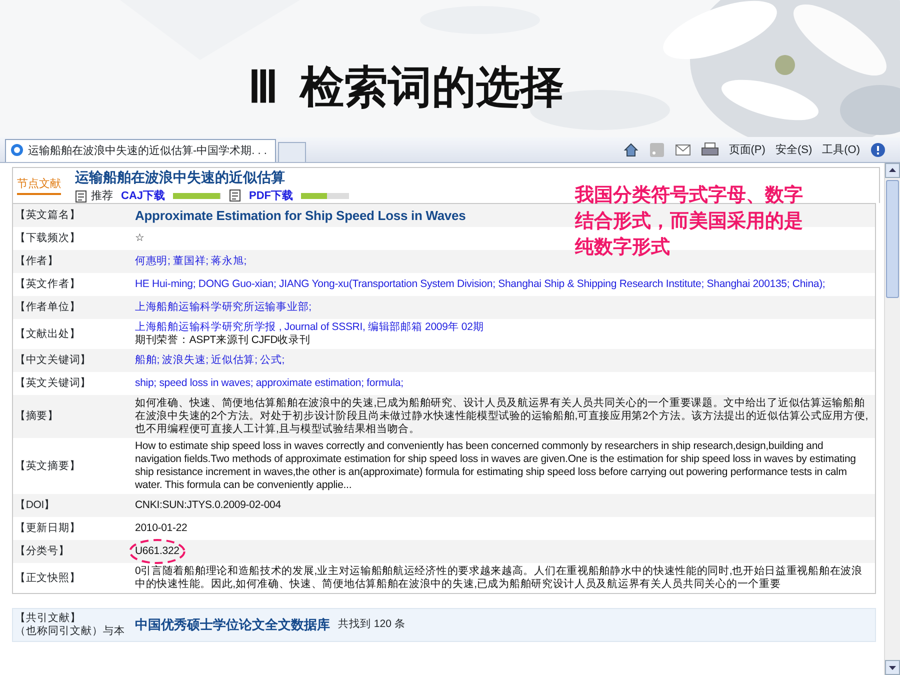 The width and height of the screenshot is (900, 675). Describe the element at coordinates (309, 327) in the screenshot. I see `field-link: 上海船舶运输科学研究所学报 , Journal of SSSRI, 编辑部邮箱 2009年 02期` at that location.